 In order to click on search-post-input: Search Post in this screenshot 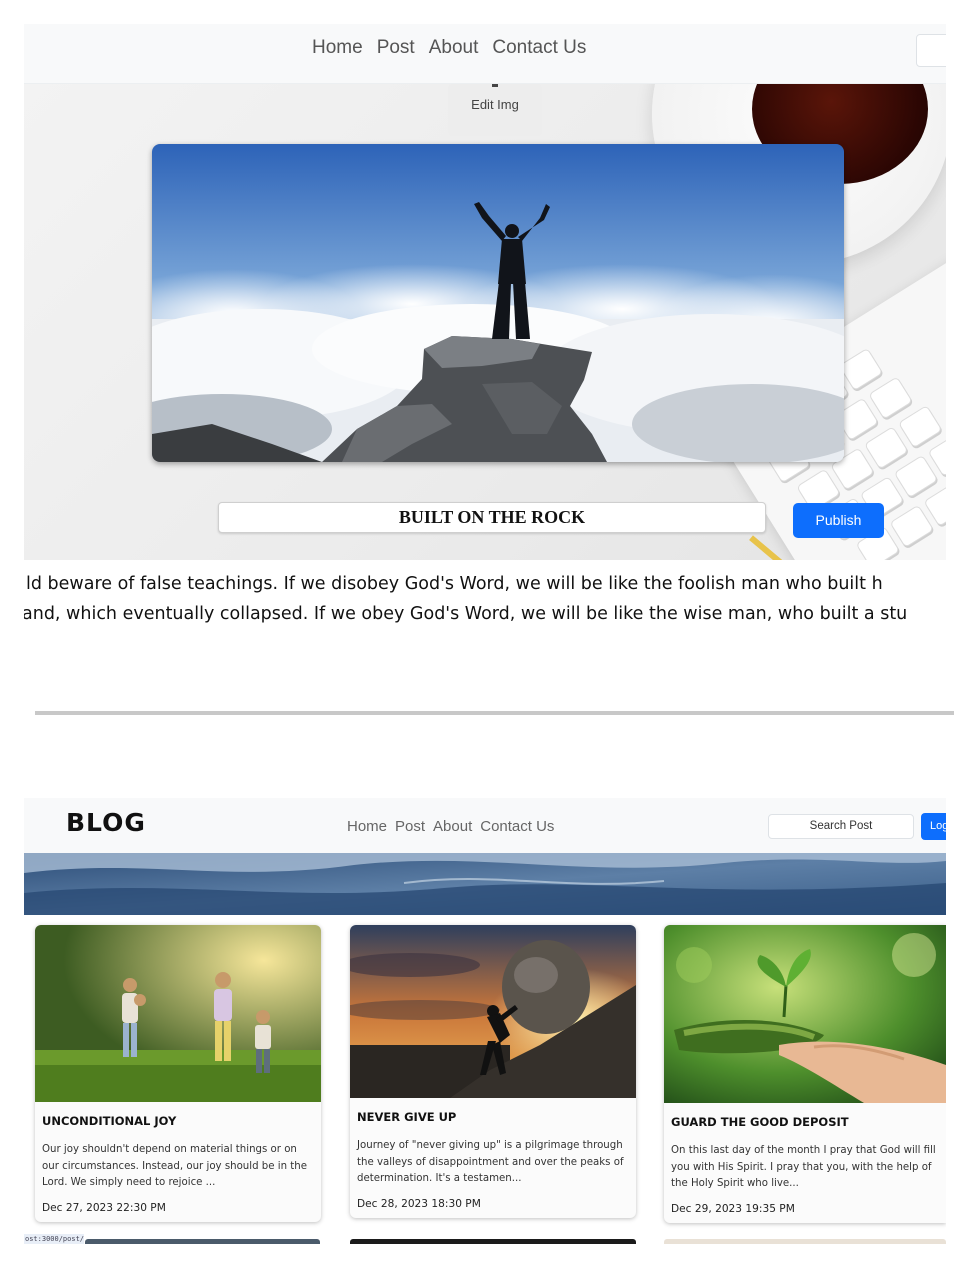, I will do `click(841, 826)`.